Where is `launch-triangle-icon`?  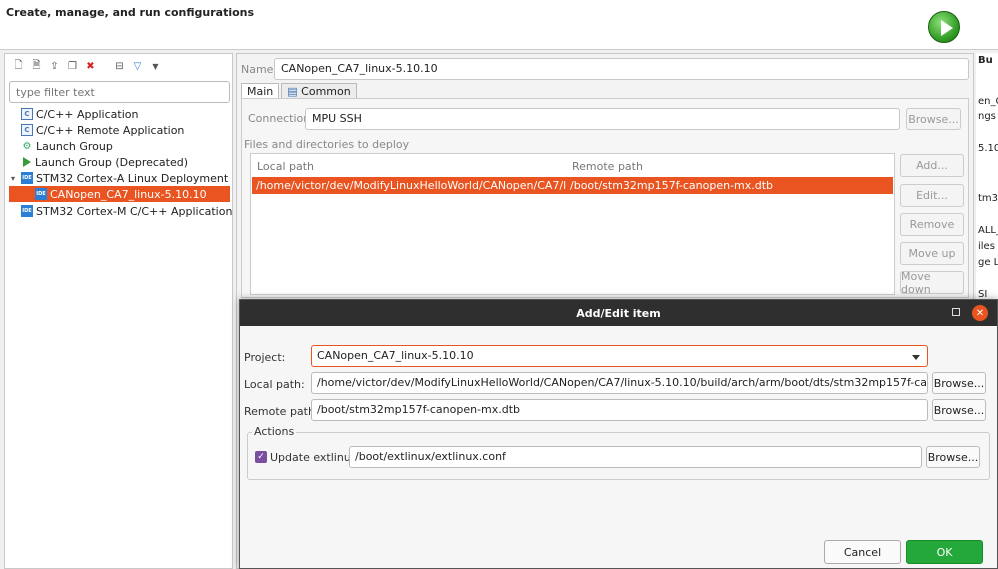
launch-triangle-icon is located at coordinates (27, 162).